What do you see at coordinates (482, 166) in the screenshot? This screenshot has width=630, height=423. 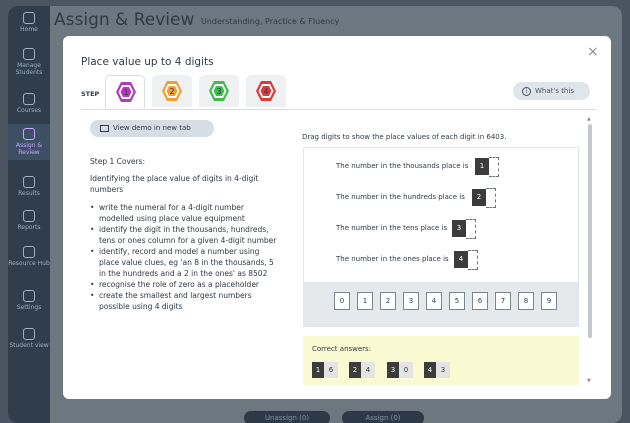 I see `digit-chip: 1` at bounding box center [482, 166].